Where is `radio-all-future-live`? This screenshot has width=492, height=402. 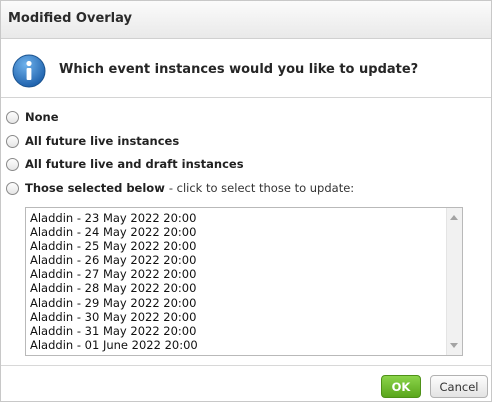
radio-all-future-live is located at coordinates (12, 141).